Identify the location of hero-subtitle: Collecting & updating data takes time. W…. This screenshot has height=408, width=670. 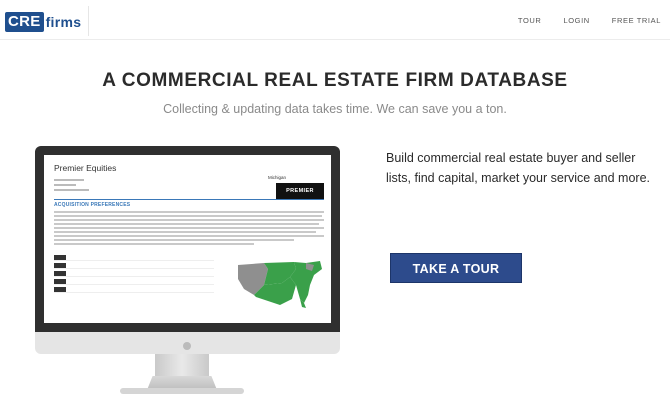
(335, 109).